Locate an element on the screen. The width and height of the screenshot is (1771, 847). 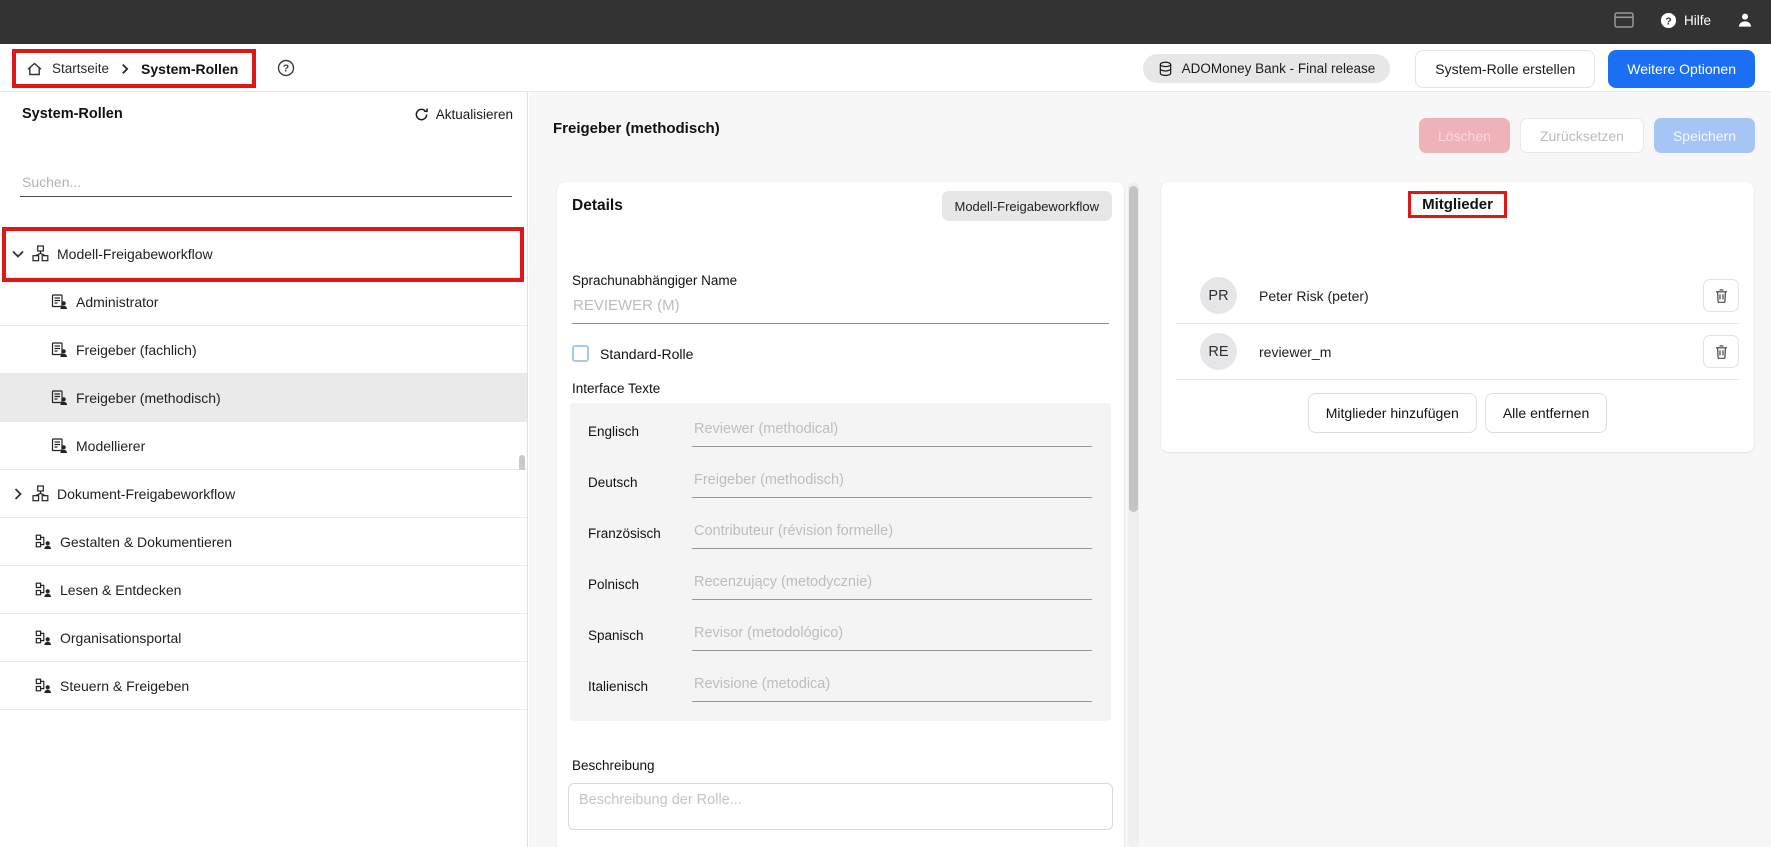
standard-role-row: Standard-Rolle is located at coordinates (632, 353).